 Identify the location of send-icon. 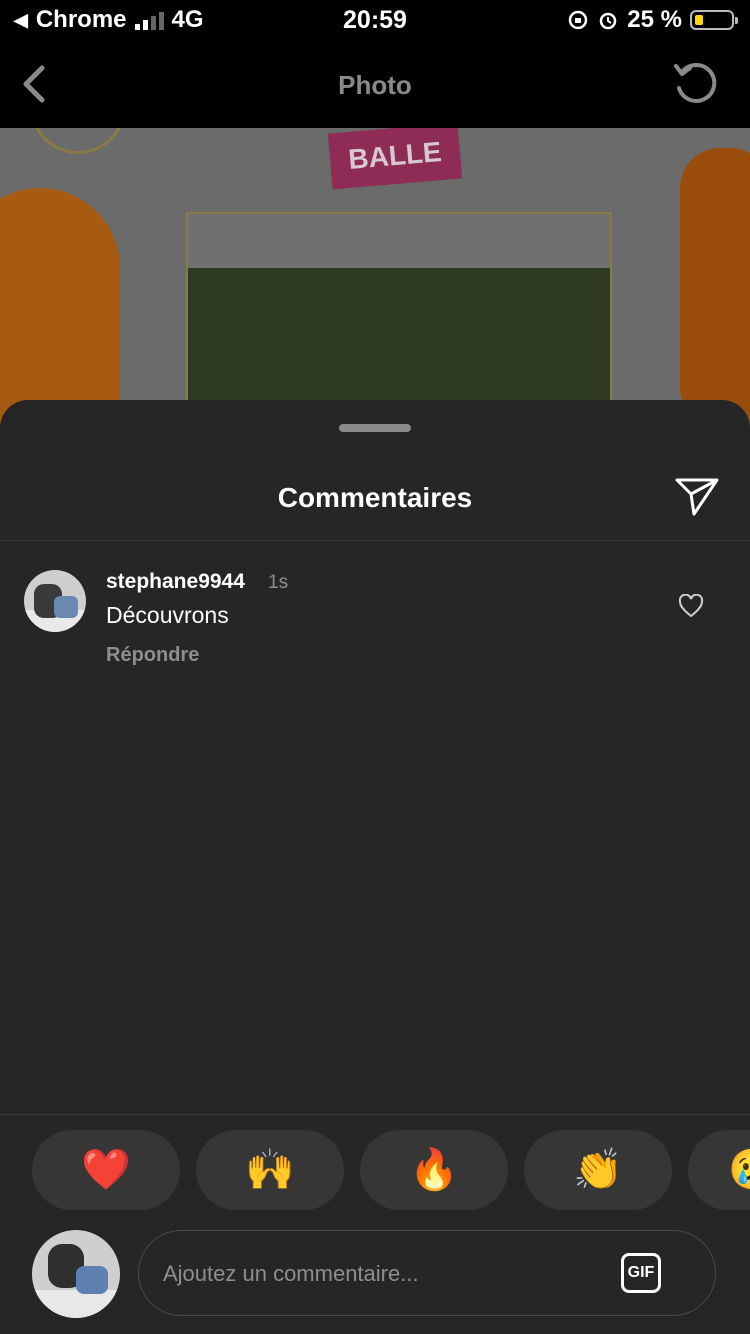
(697, 496).